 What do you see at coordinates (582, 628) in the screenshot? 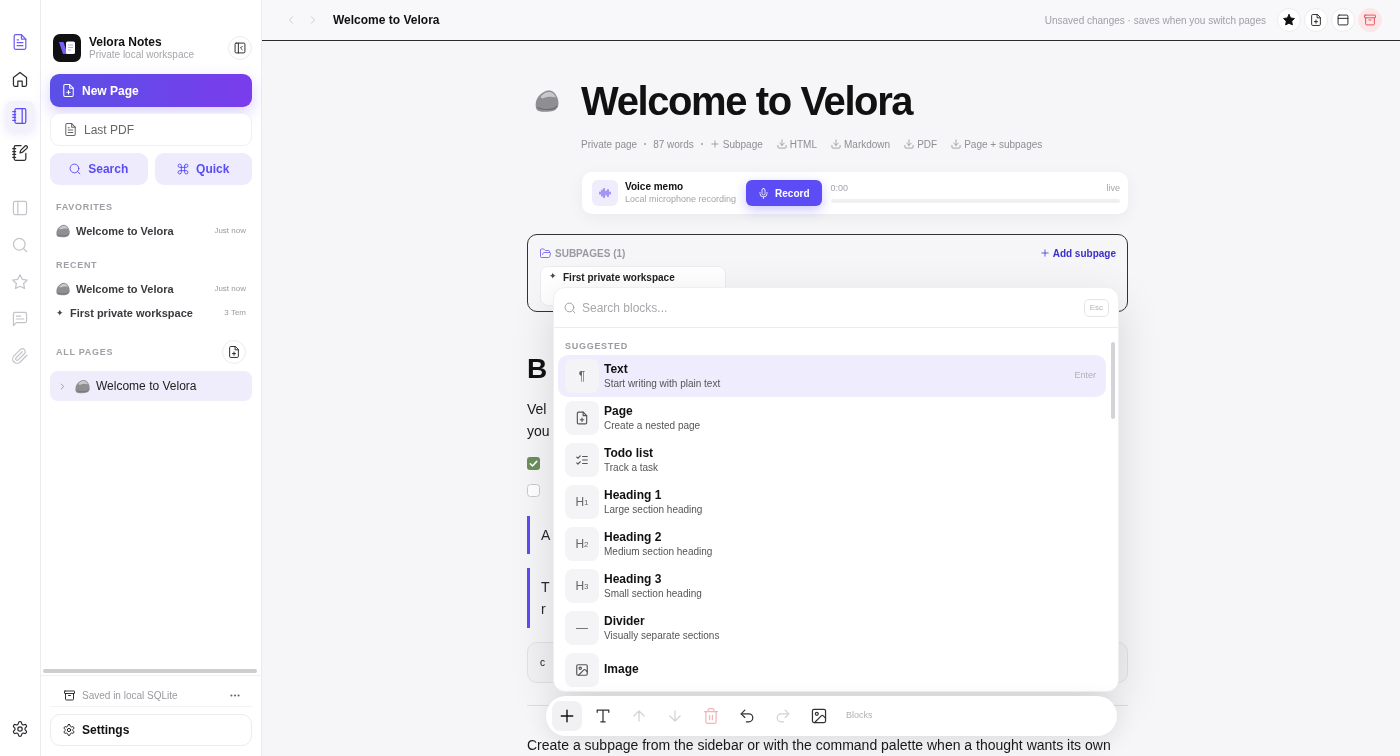
I see `dash-icon: —` at bounding box center [582, 628].